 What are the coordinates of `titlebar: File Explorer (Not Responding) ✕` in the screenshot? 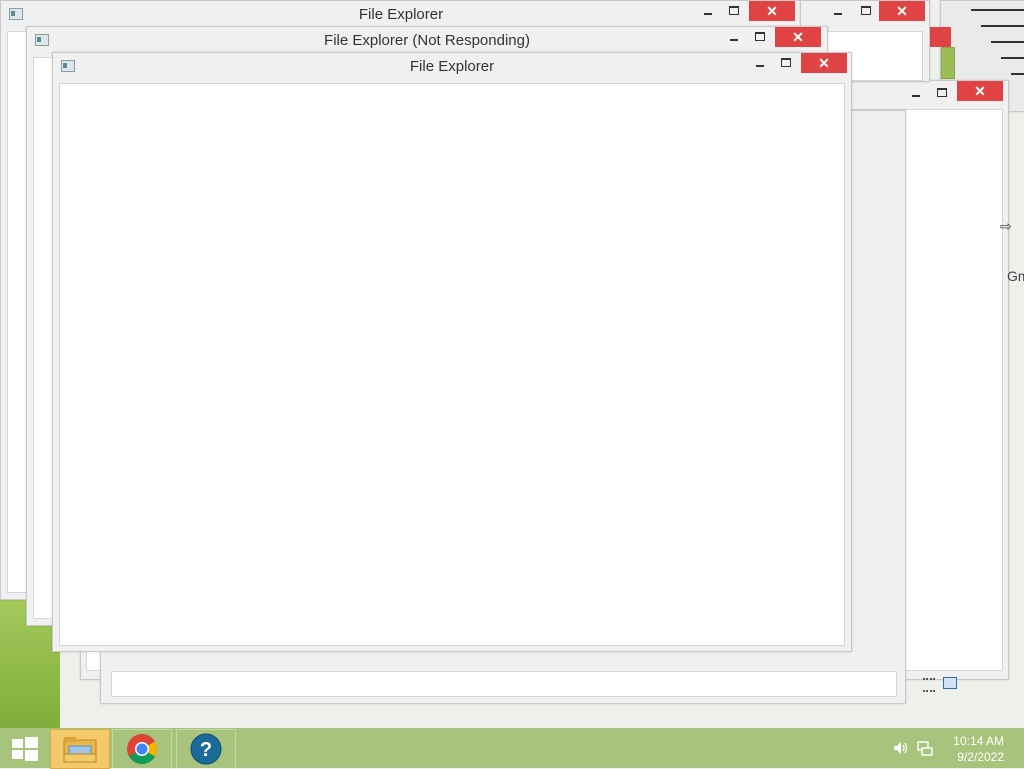 It's located at (427, 40).